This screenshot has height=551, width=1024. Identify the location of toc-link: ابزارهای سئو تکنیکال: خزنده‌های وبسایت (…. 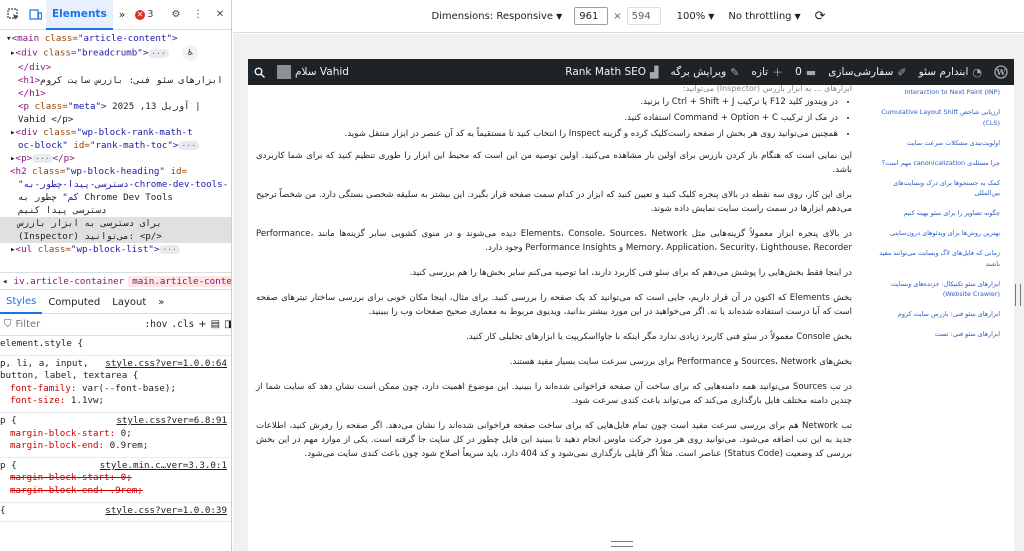
(937, 289).